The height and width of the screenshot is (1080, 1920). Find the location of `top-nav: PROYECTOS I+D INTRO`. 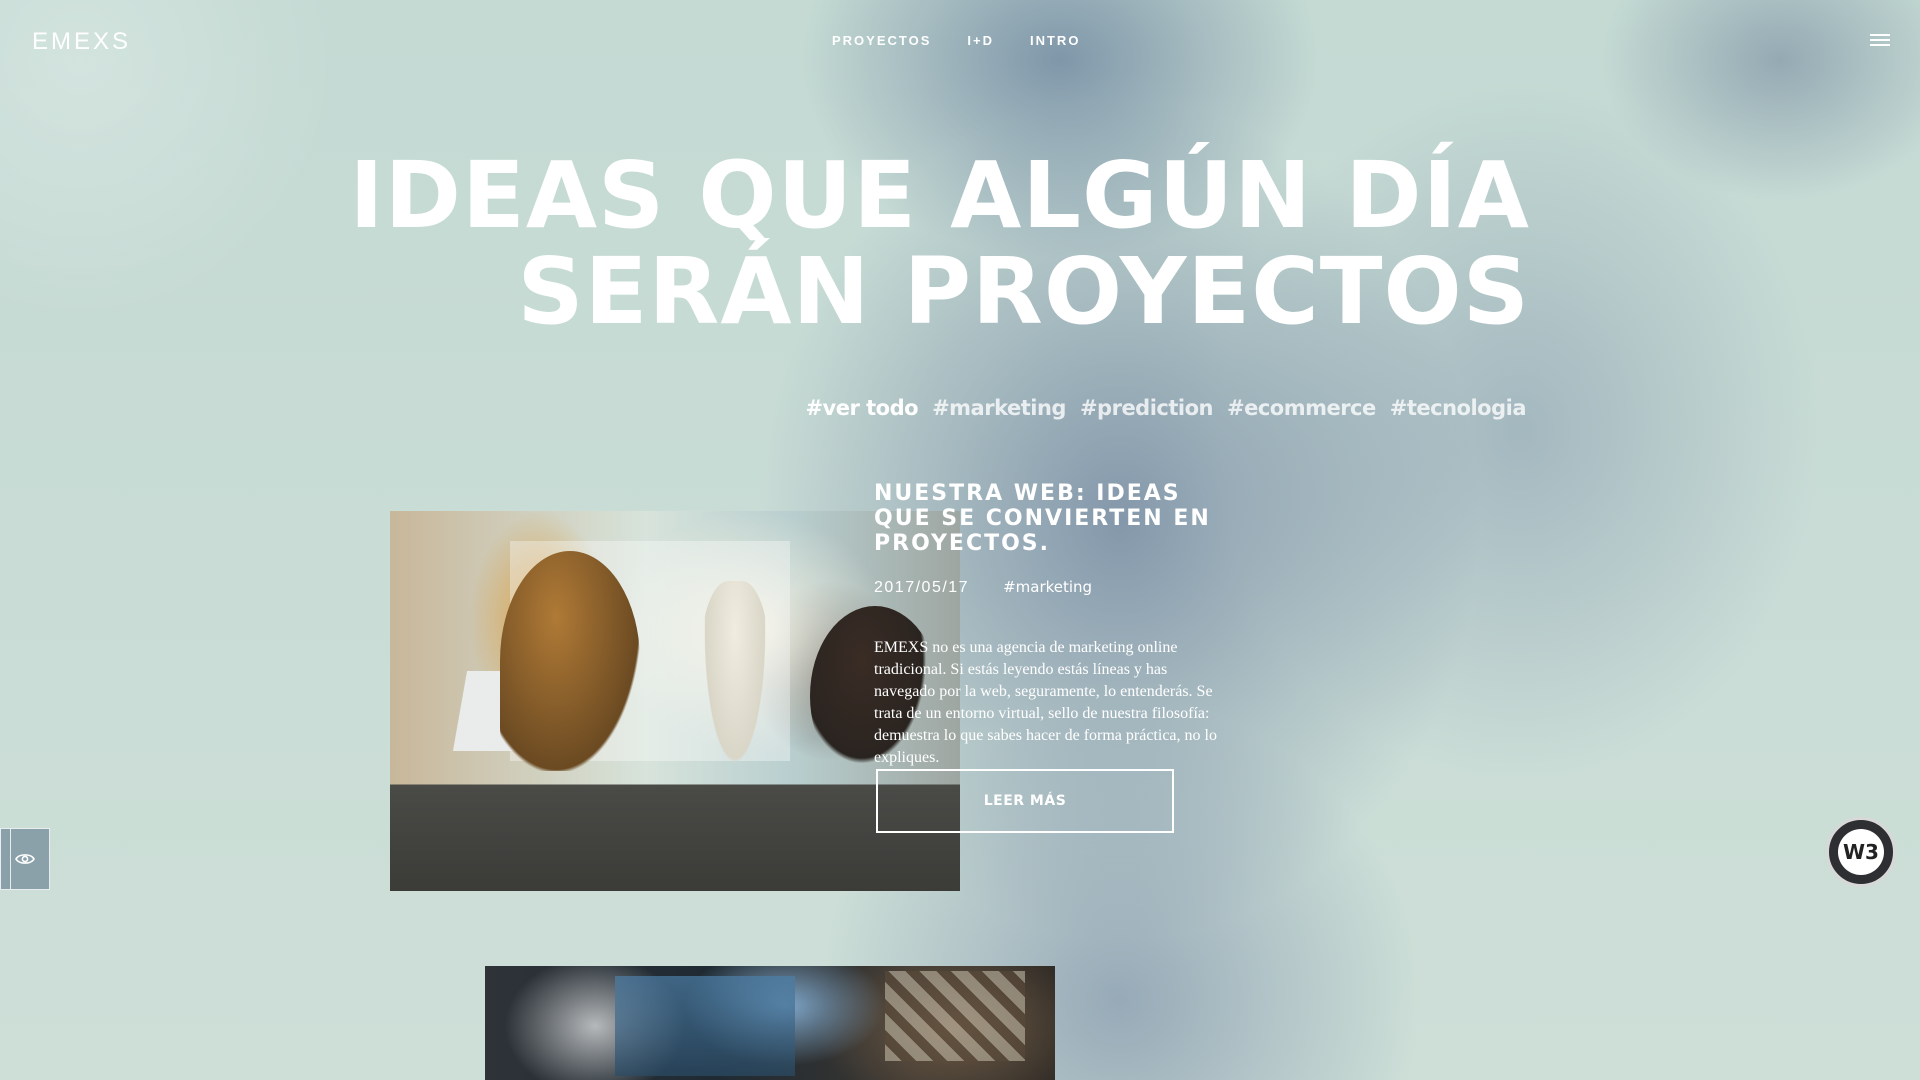

top-nav: PROYECTOS I+D INTRO is located at coordinates (956, 40).